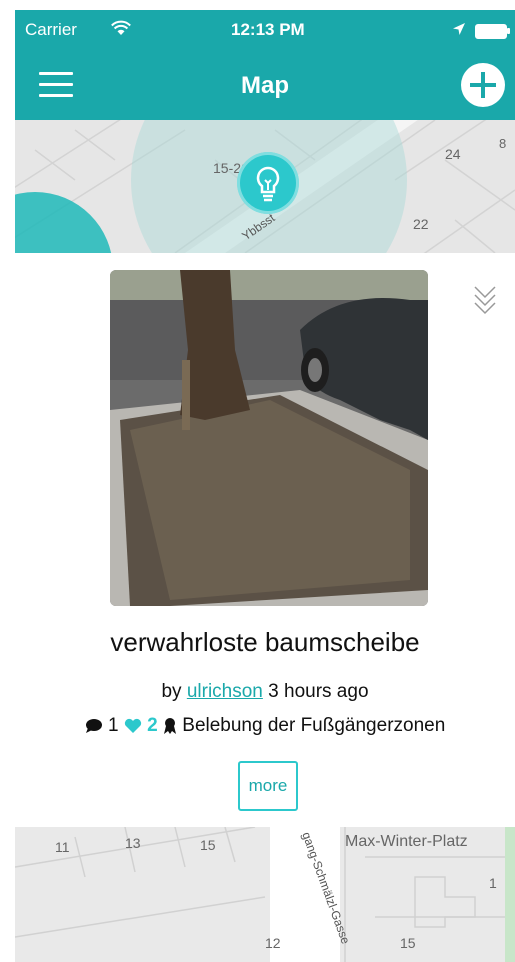  What do you see at coordinates (273, 943) in the screenshot?
I see `map-label: 12` at bounding box center [273, 943].